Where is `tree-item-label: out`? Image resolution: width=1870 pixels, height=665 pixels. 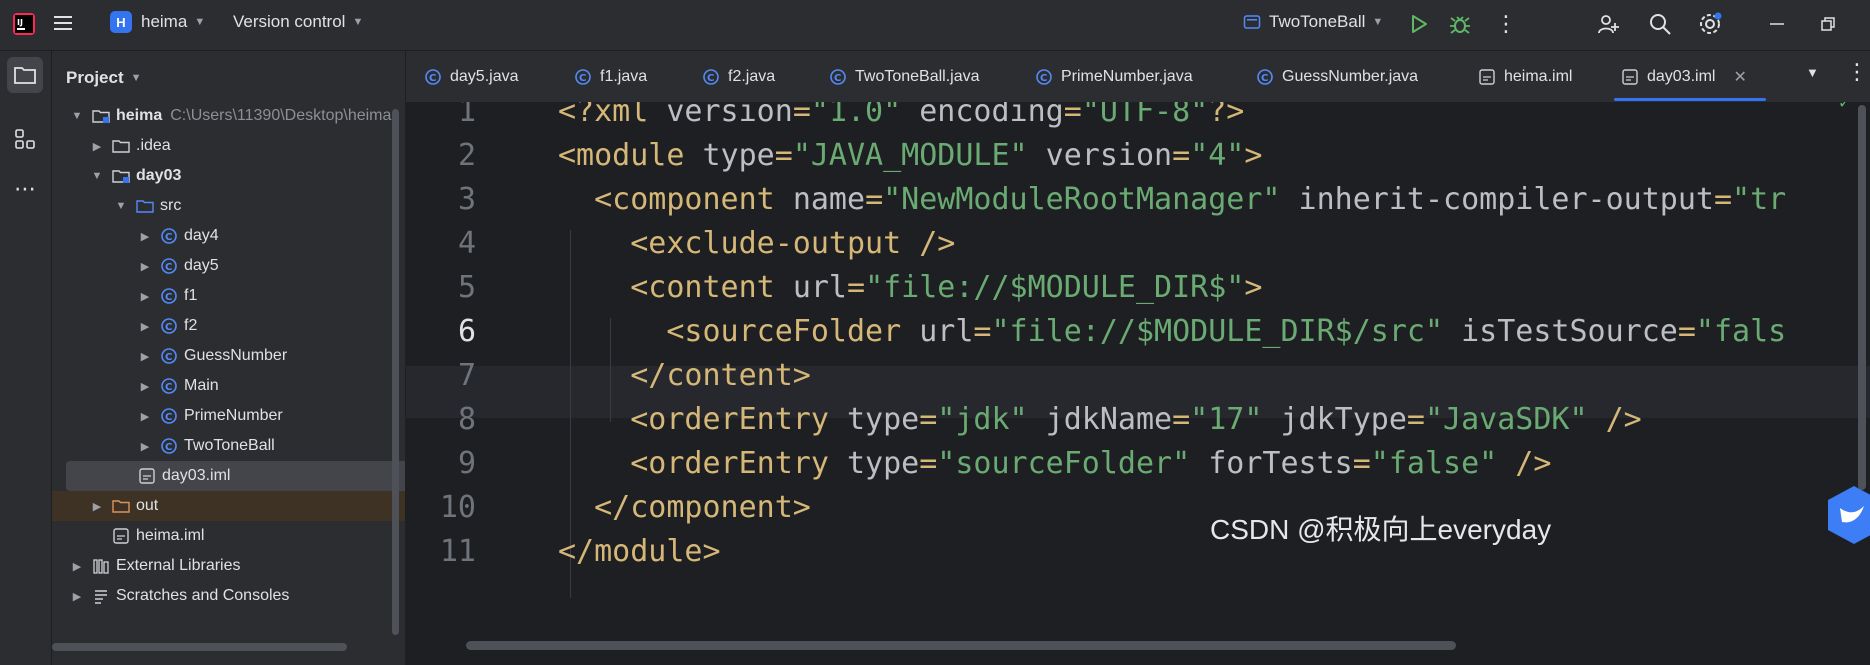 tree-item-label: out is located at coordinates (147, 505).